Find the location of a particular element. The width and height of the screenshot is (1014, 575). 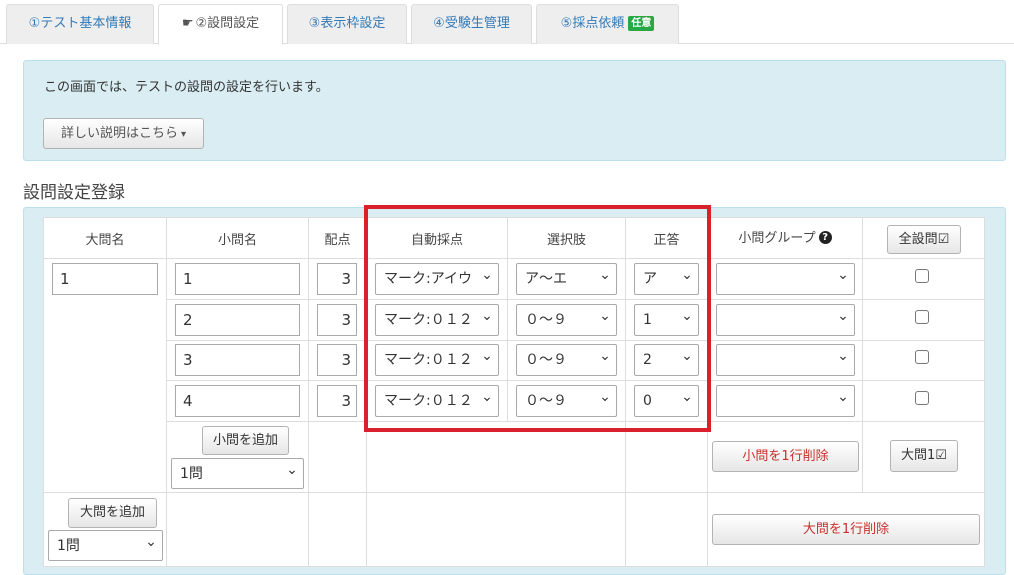

tab-test-basic-info: ①テスト基本情報 is located at coordinates (80, 24).